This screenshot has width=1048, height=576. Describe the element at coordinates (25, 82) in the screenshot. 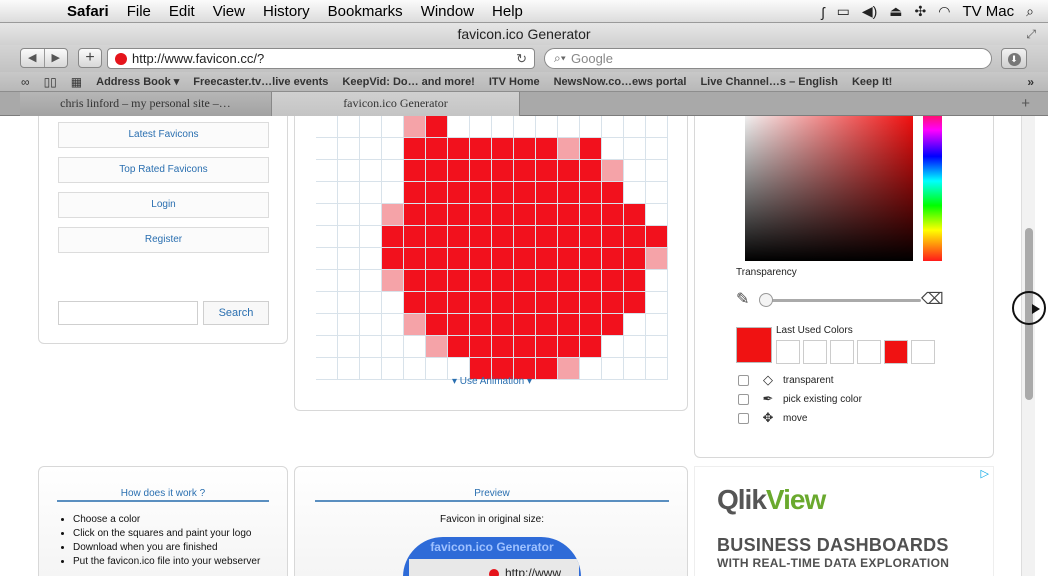

I see `reading-list-icon: ∞` at that location.